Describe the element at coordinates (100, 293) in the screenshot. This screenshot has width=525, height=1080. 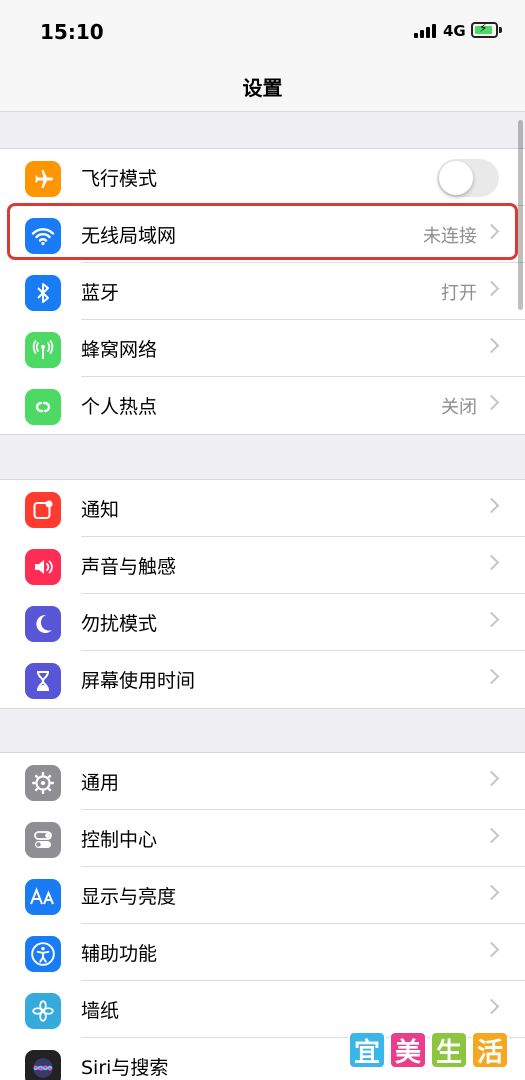
I see `row-label: 蓝牙` at that location.